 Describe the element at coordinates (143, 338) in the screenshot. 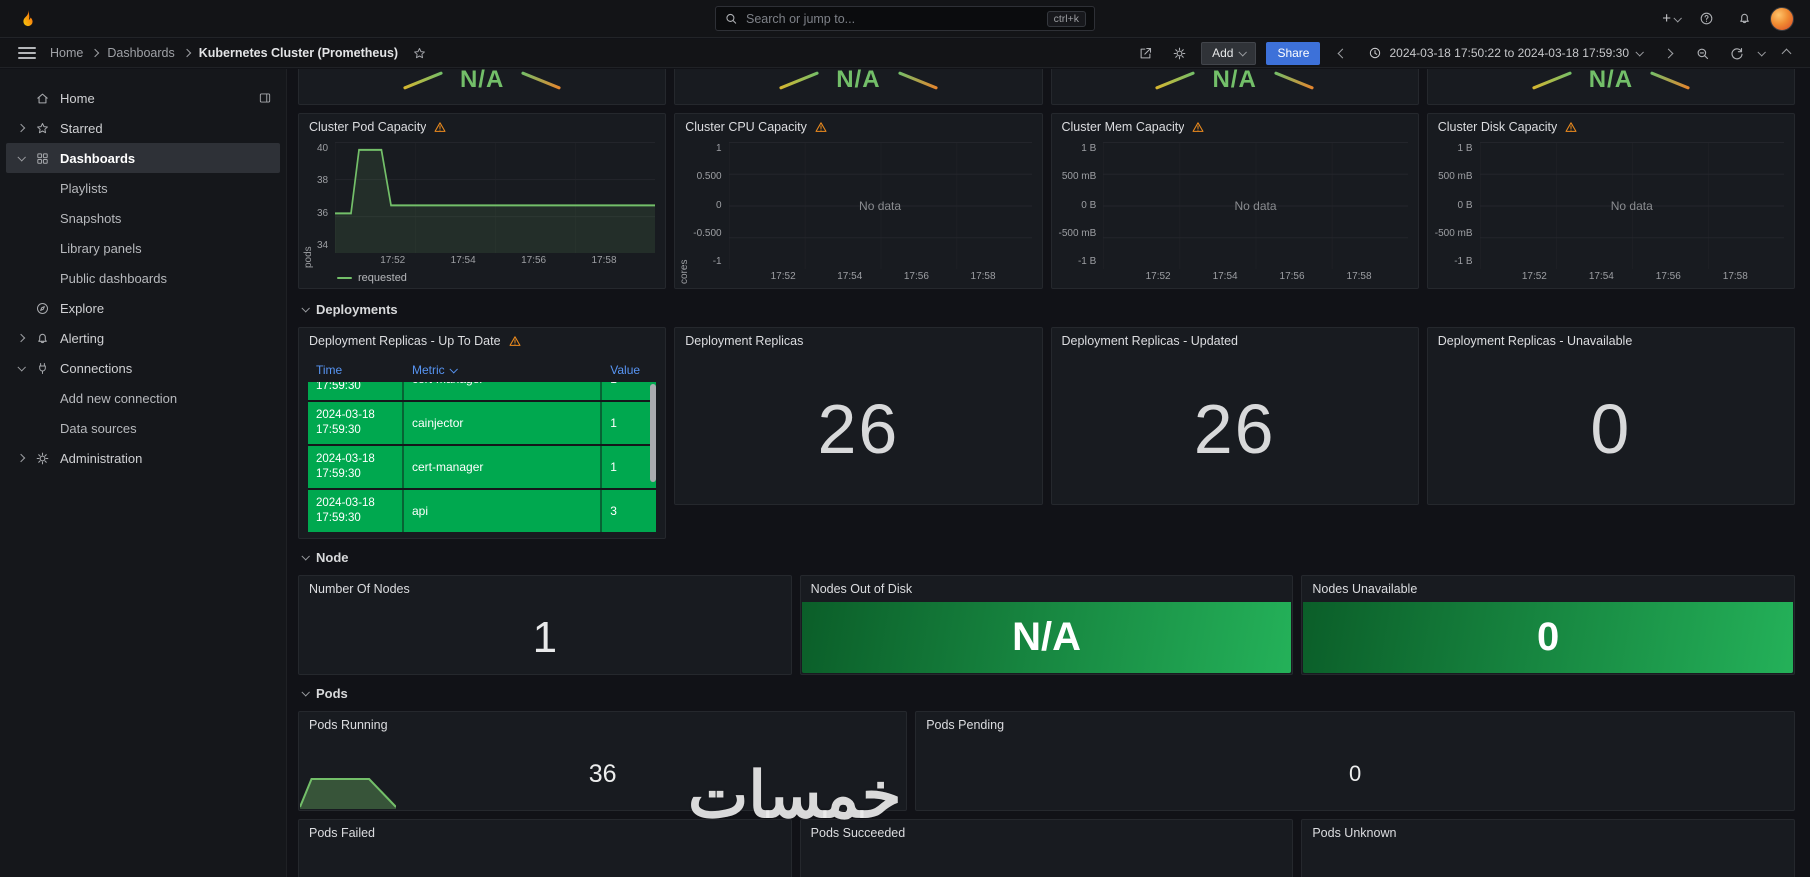

I see `sidebar-item-alerting: Alerting` at that location.